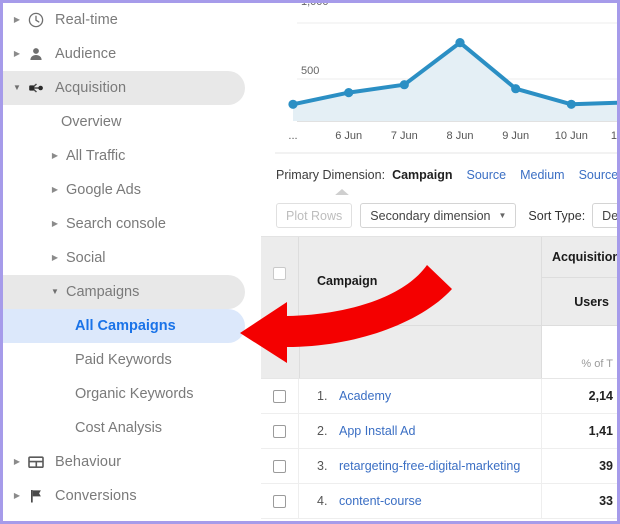 The width and height of the screenshot is (620, 524). What do you see at coordinates (86, 20) in the screenshot?
I see `sidebar-item-label: Real-time` at bounding box center [86, 20].